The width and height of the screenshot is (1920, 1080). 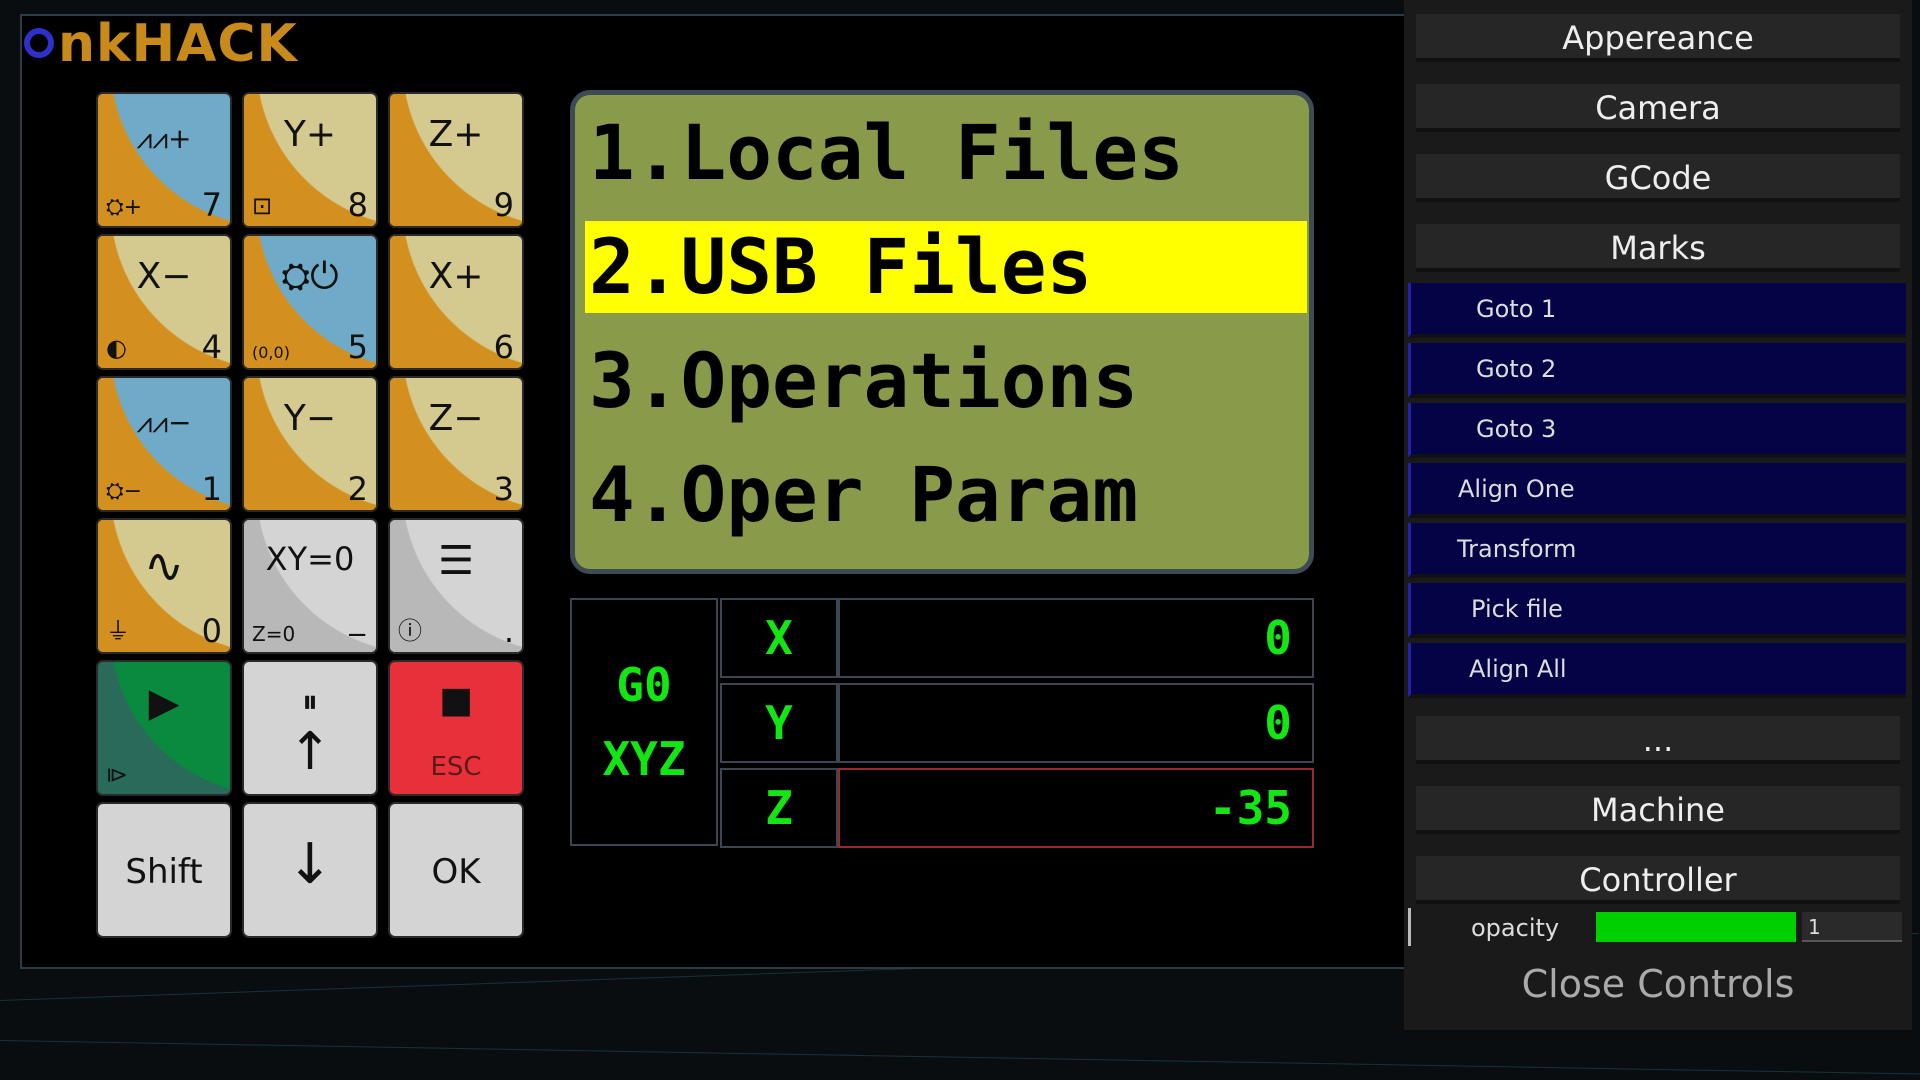 I want to click on pause-icon: ⏸, so click(x=309, y=701).